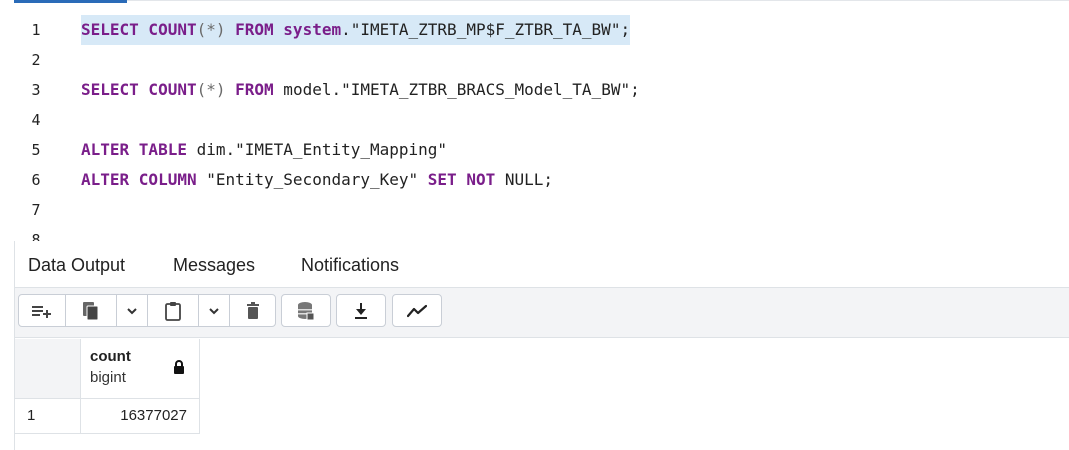 This screenshot has width=1069, height=450. What do you see at coordinates (283, 29) in the screenshot?
I see `sql-keyword: FROM system` at bounding box center [283, 29].